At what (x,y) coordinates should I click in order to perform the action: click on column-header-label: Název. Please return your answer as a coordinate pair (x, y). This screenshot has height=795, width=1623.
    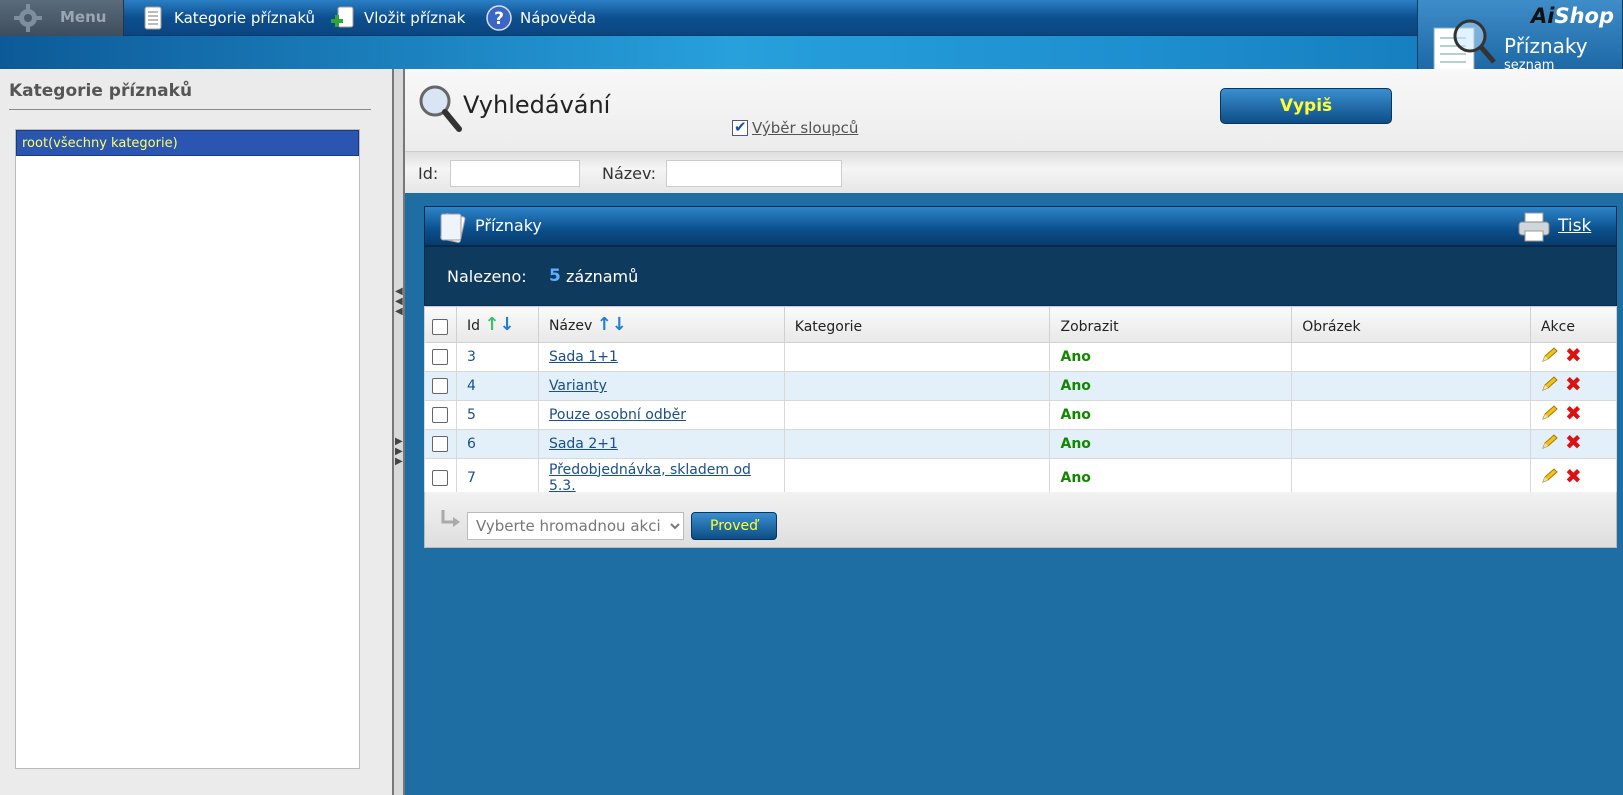
    Looking at the image, I should click on (570, 326).